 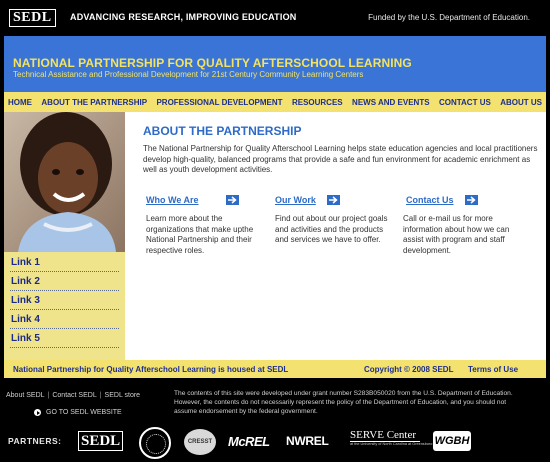 What do you see at coordinates (493, 369) in the screenshot?
I see `terms-of-use-link: Terms of Use` at bounding box center [493, 369].